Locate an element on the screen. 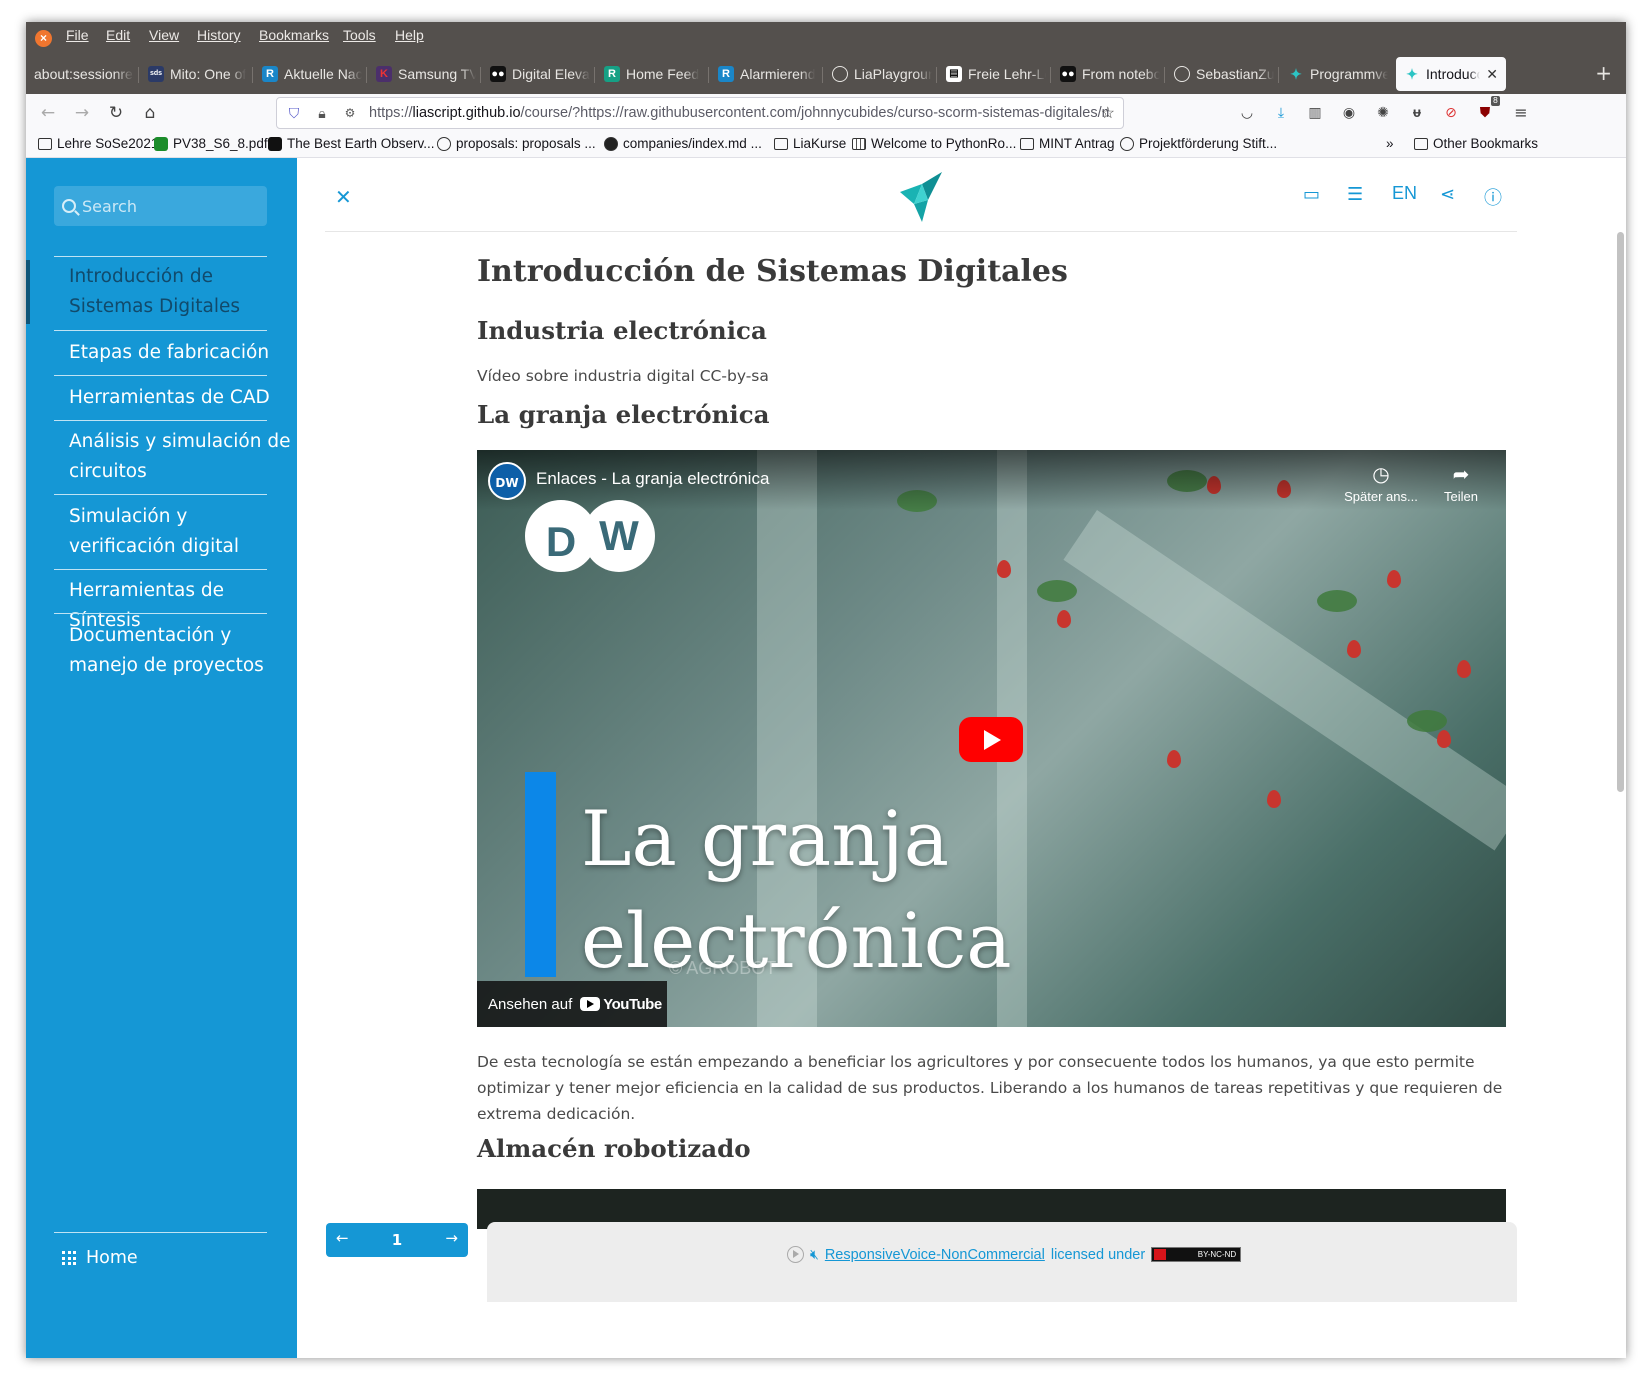 Image resolution: width=1651 pixels, height=1386 pixels. download-icon: ⤓ is located at coordinates (1281, 113).